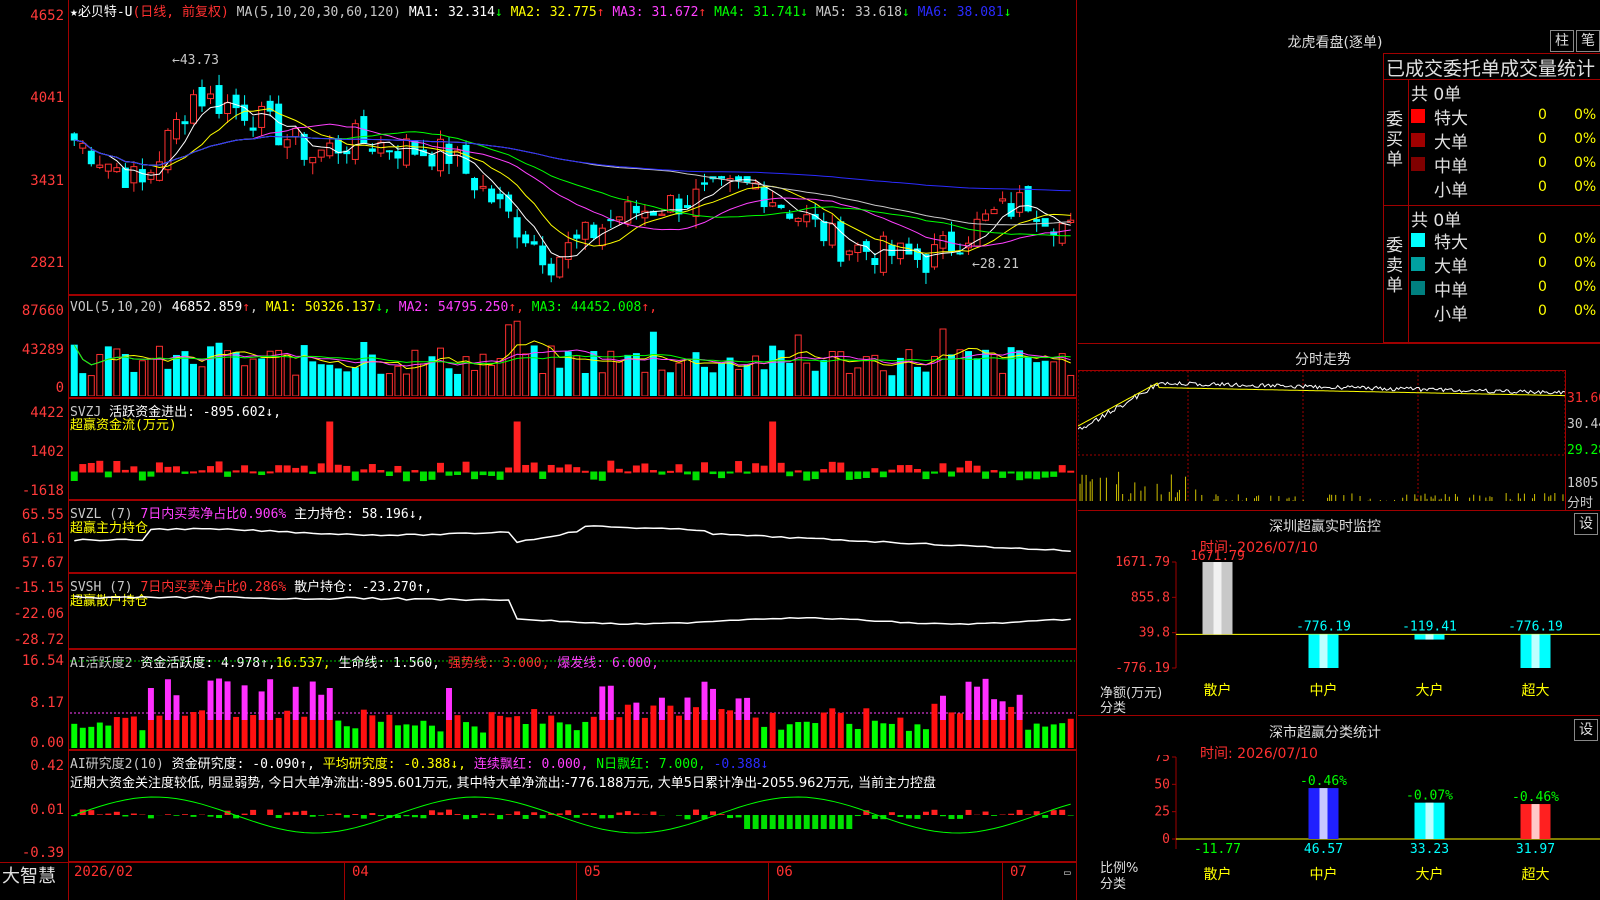 This screenshot has height=900, width=1600. I want to click on lock-icon: ▭, so click(1069, 872).